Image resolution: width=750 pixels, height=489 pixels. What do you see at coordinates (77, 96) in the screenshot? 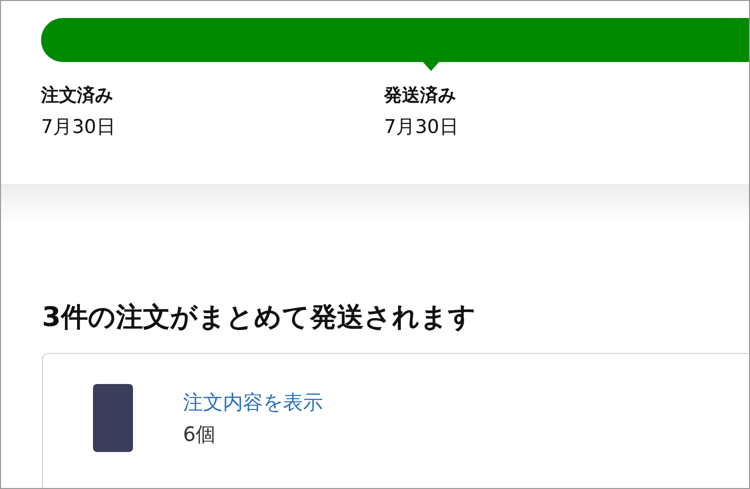
I see `step-label: 注文済み` at bounding box center [77, 96].